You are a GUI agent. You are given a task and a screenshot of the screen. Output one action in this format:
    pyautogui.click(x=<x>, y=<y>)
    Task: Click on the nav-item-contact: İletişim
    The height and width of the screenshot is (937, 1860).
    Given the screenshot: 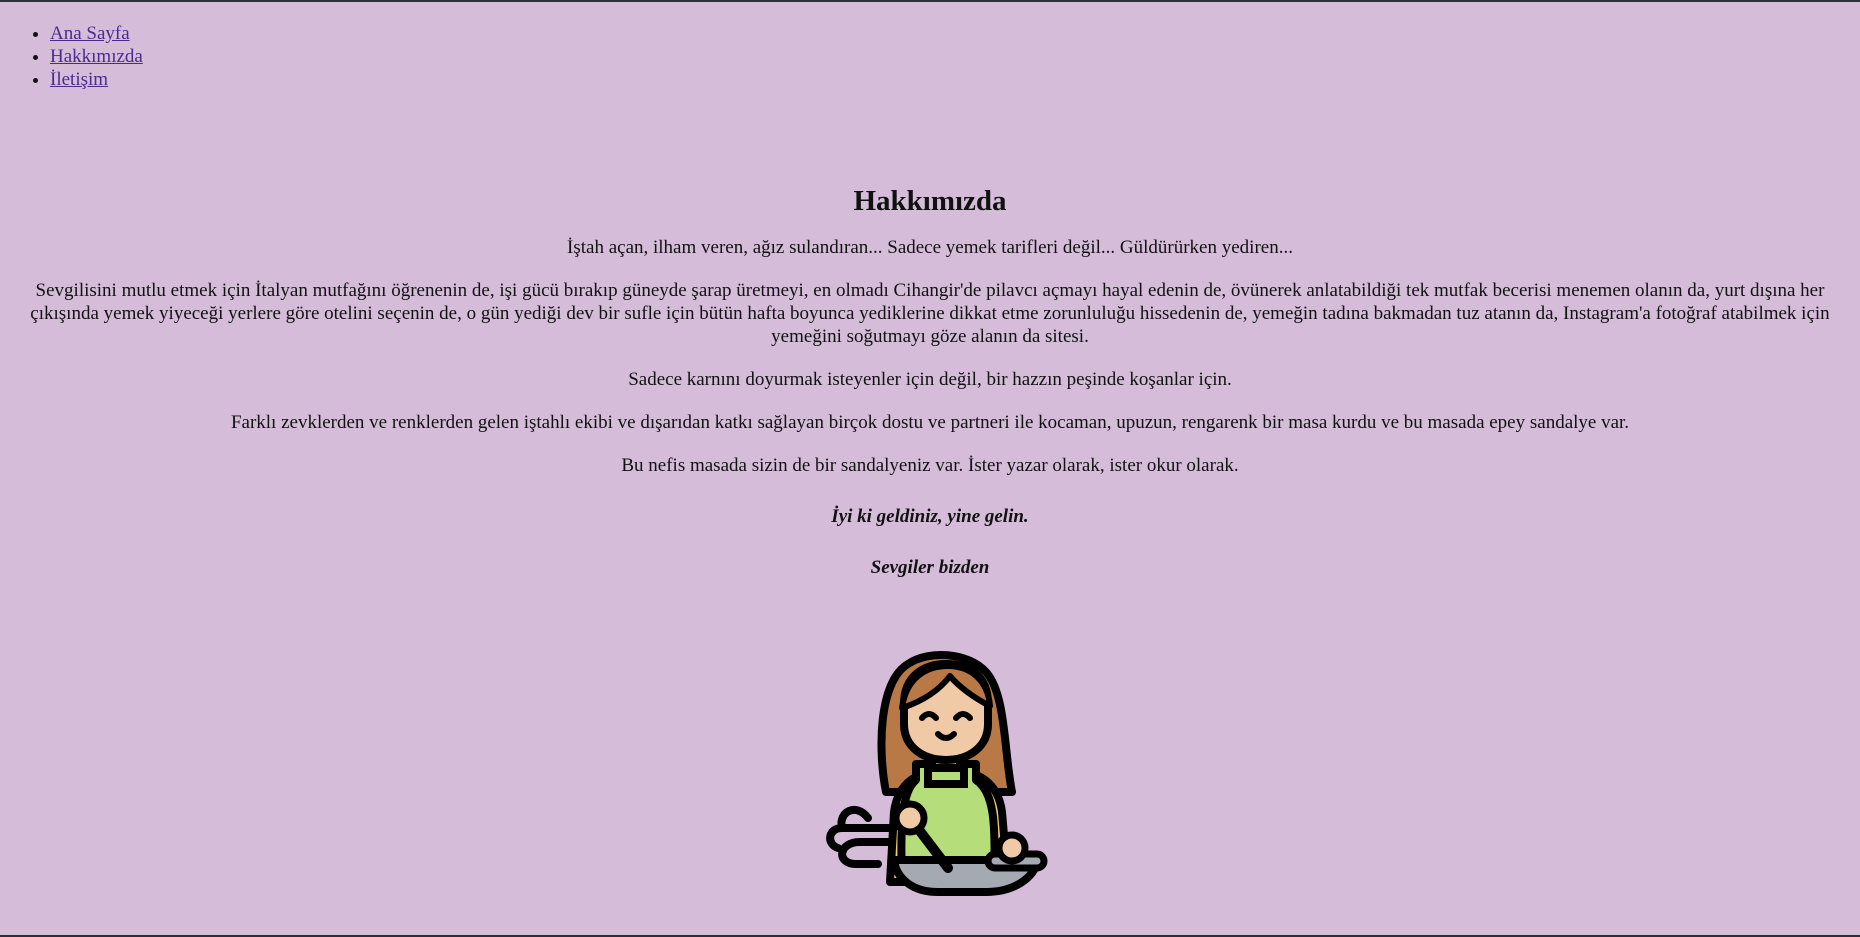 What is the action you would take?
    pyautogui.click(x=96, y=79)
    